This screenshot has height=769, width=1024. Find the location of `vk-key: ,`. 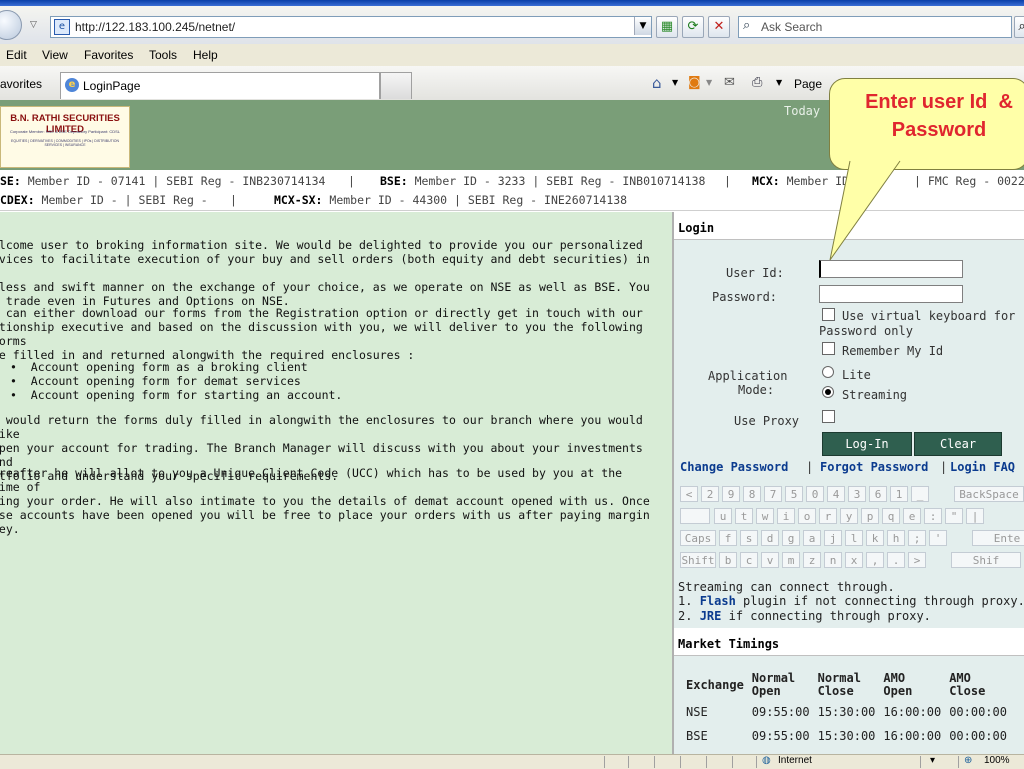

vk-key: , is located at coordinates (875, 560).